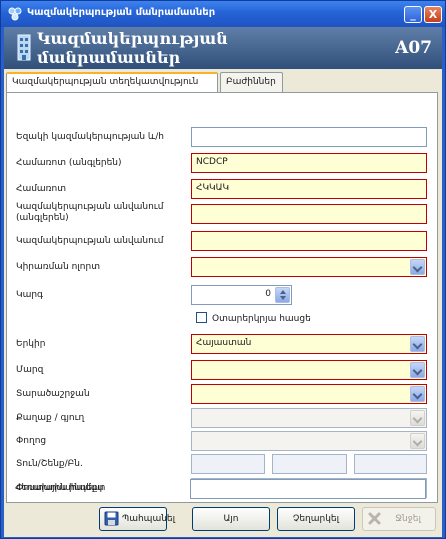 Image resolution: width=446 pixels, height=539 pixels. I want to click on save-button: Պահպանել, so click(137, 519).